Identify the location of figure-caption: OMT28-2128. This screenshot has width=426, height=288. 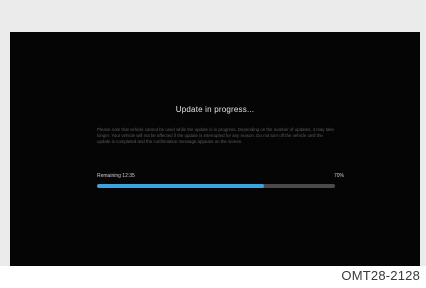
(380, 275).